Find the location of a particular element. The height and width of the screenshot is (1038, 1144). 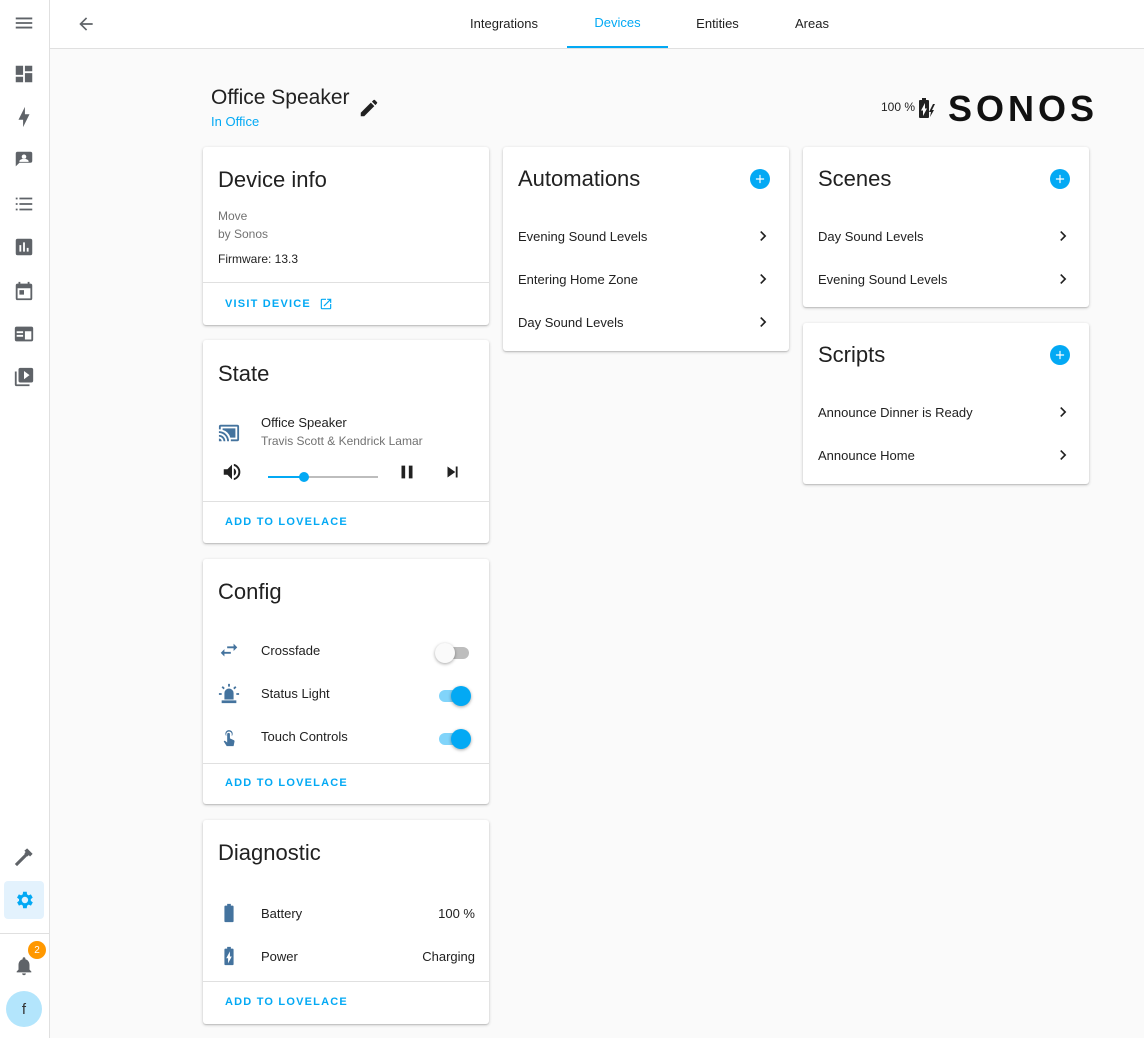

play-box-multiple-icon is located at coordinates (24, 377).